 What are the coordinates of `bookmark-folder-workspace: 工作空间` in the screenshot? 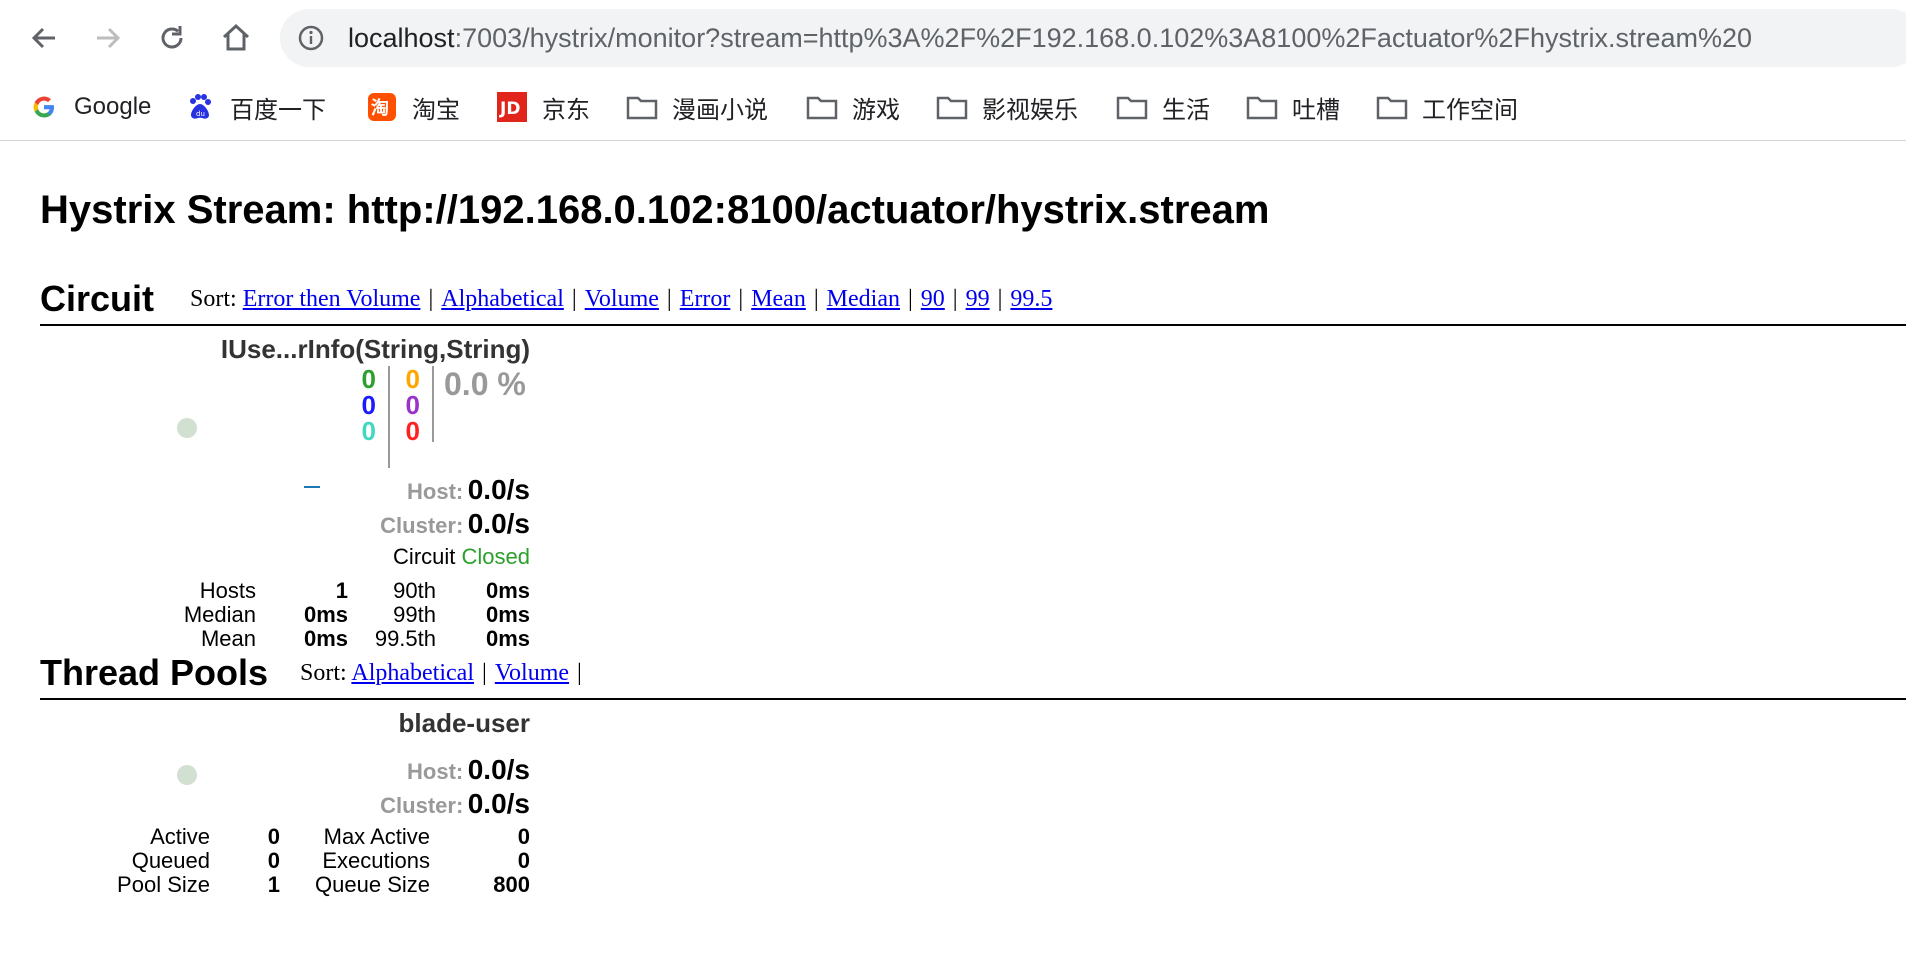 It's located at (1447, 107).